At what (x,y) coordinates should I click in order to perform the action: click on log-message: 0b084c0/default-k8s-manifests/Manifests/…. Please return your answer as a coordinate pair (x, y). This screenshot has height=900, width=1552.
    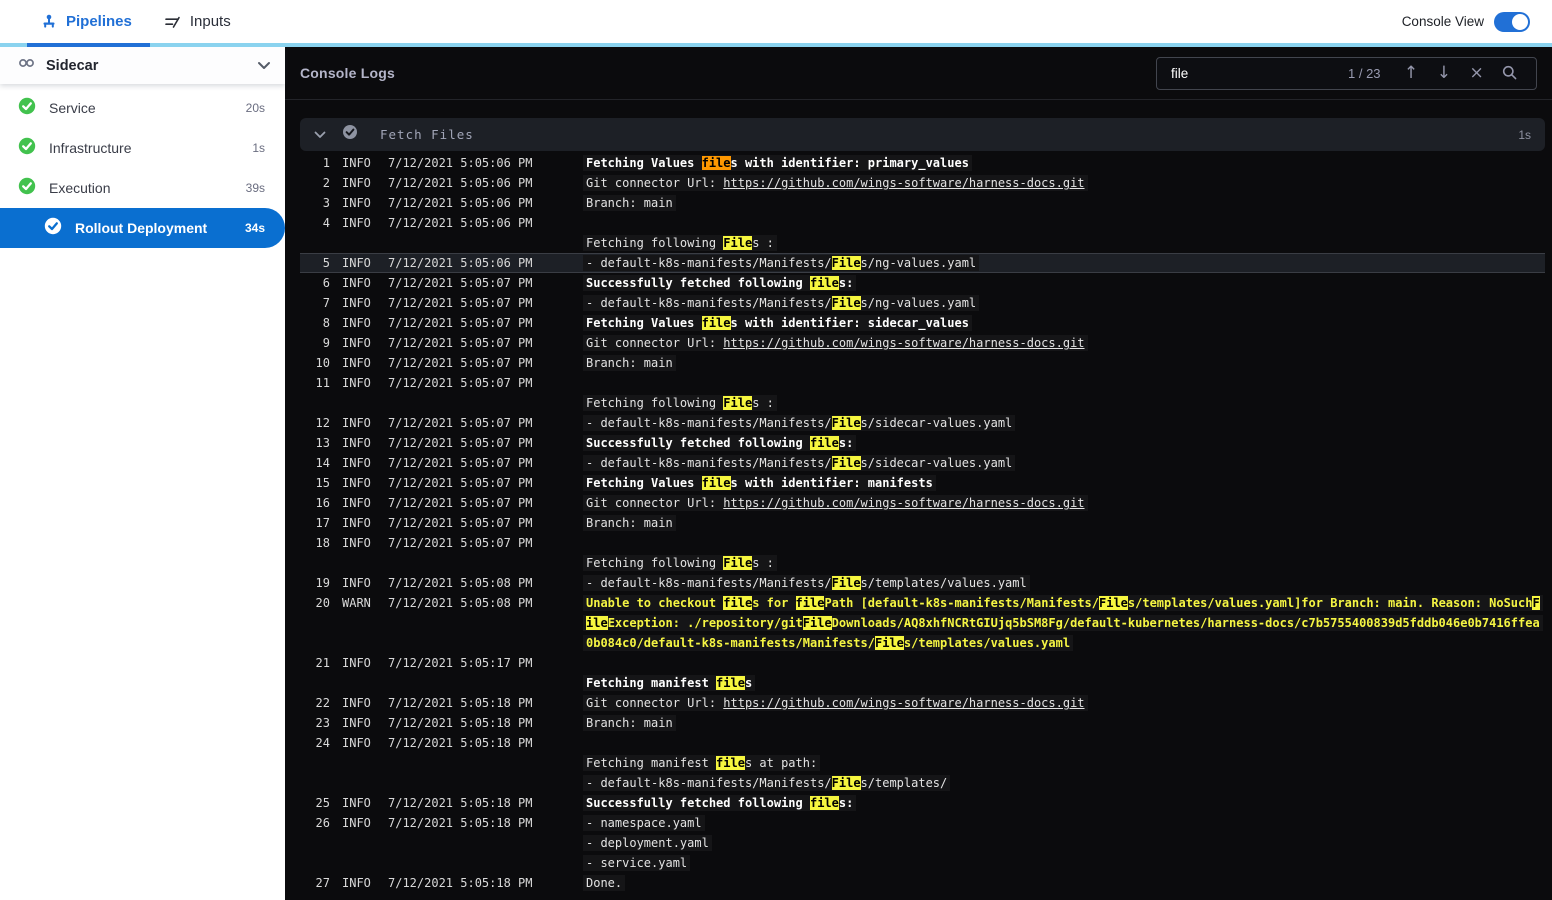
    Looking at the image, I should click on (1064, 643).